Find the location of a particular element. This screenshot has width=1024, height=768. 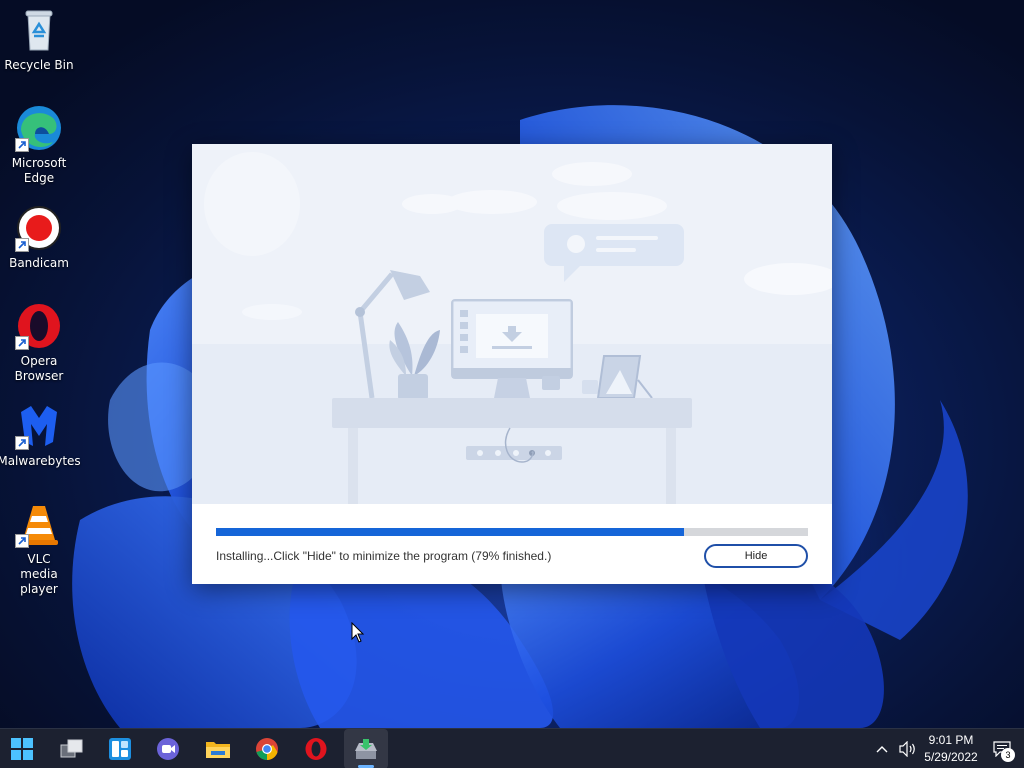

desktop-icon-label: Malwarebytes is located at coordinates (40, 461).